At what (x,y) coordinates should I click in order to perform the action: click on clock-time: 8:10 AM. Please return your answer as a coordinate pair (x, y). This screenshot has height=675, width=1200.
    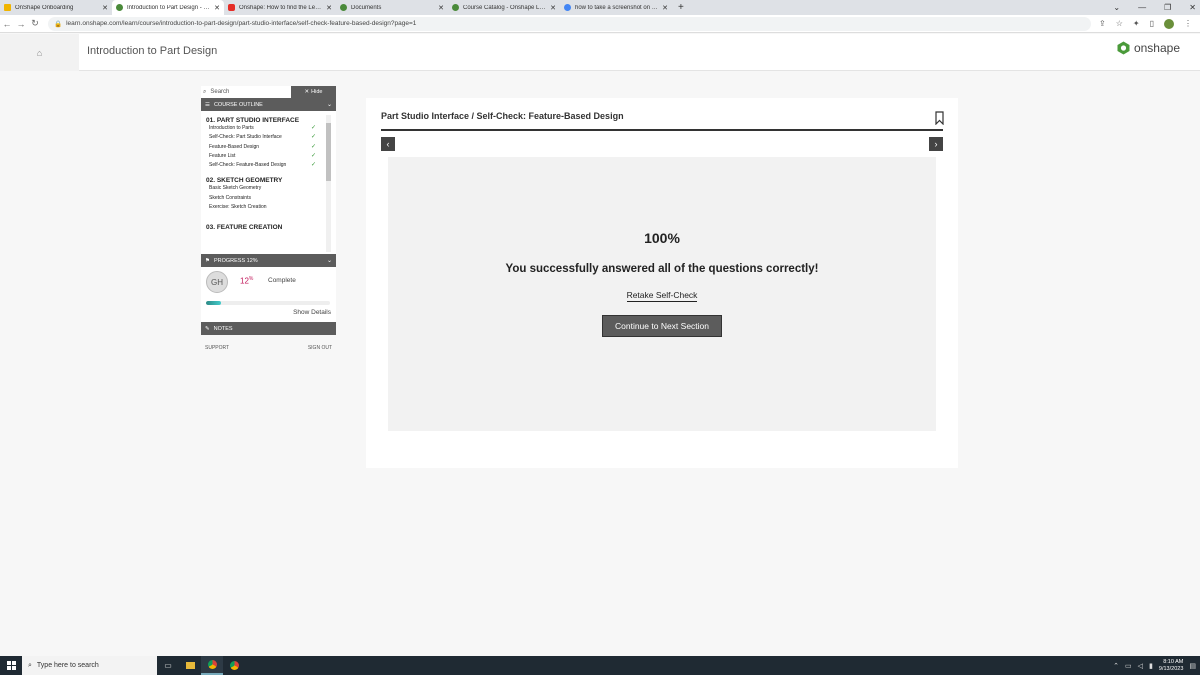
    Looking at the image, I should click on (1173, 661).